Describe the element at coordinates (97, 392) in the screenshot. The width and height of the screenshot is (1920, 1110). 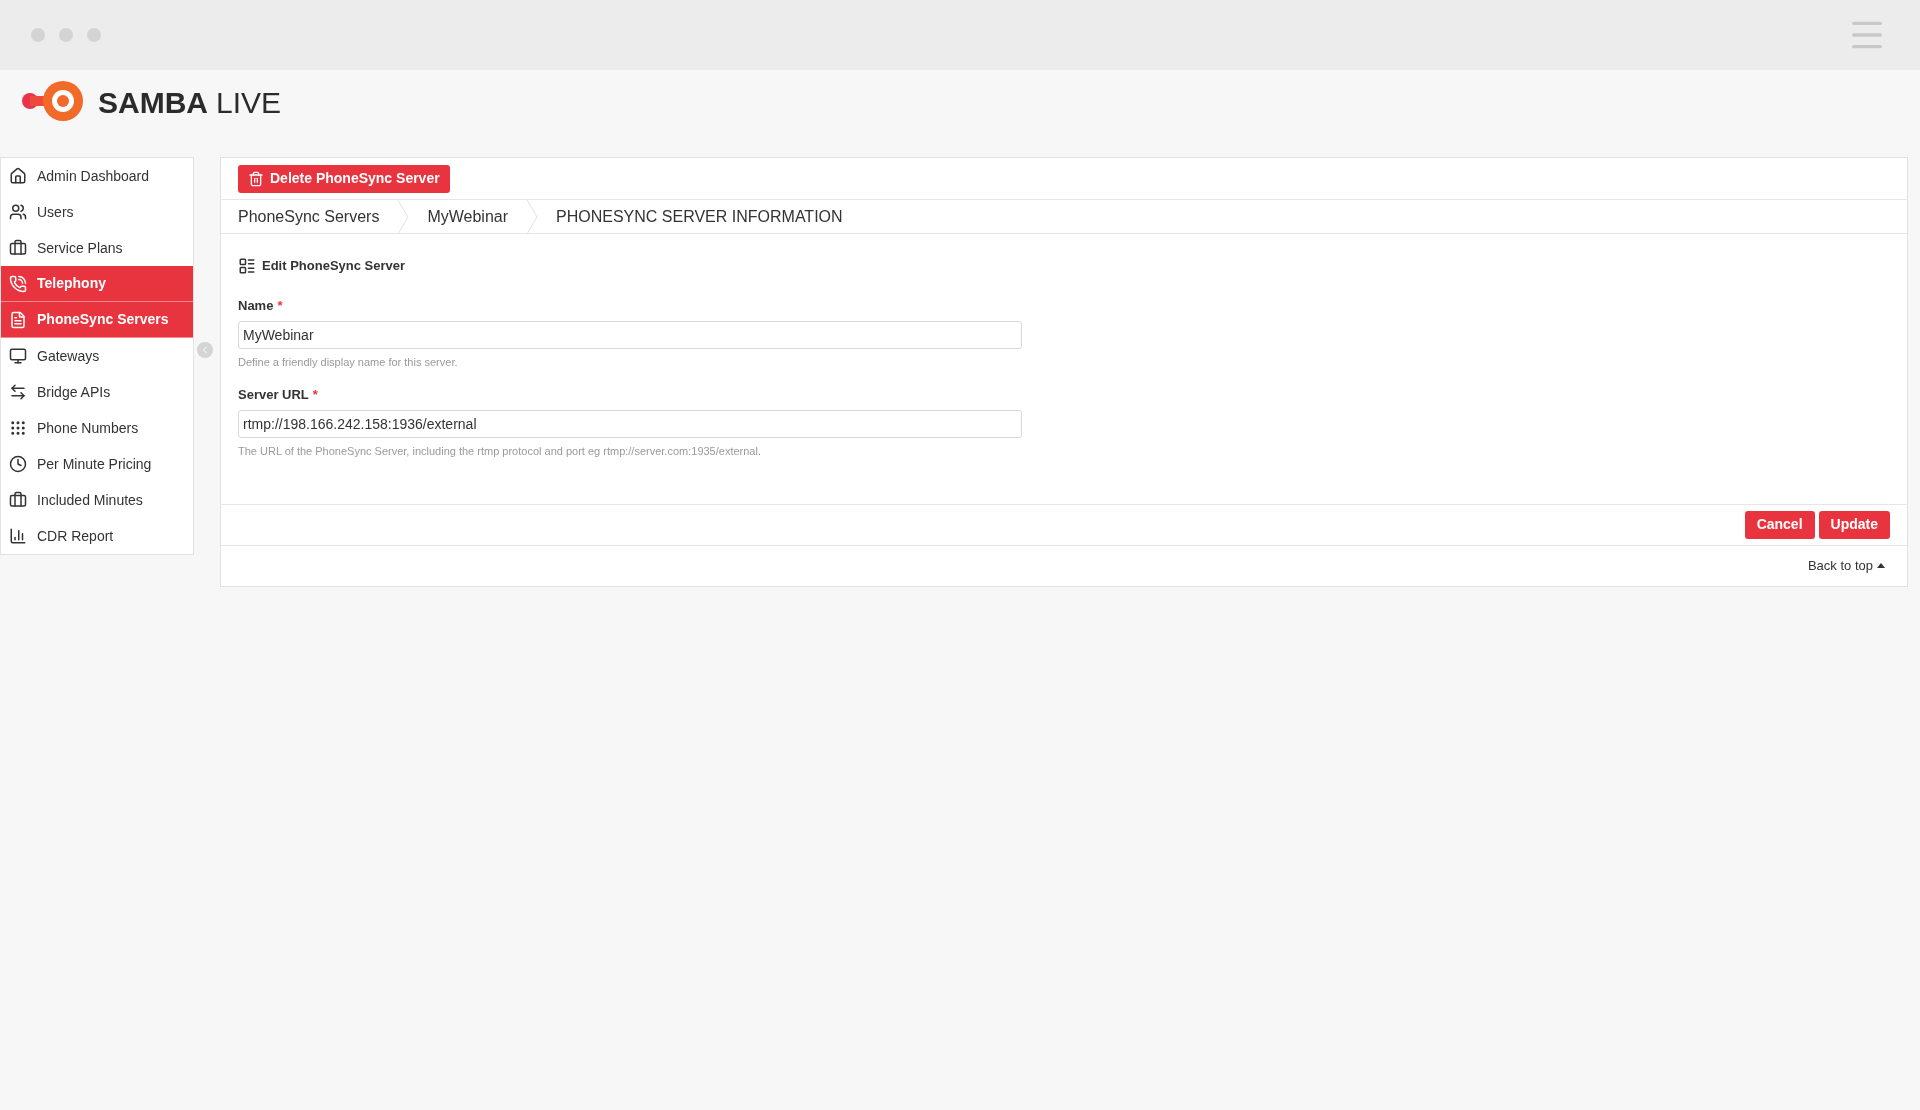
I see `sidebar-item: Bridge APIs` at that location.